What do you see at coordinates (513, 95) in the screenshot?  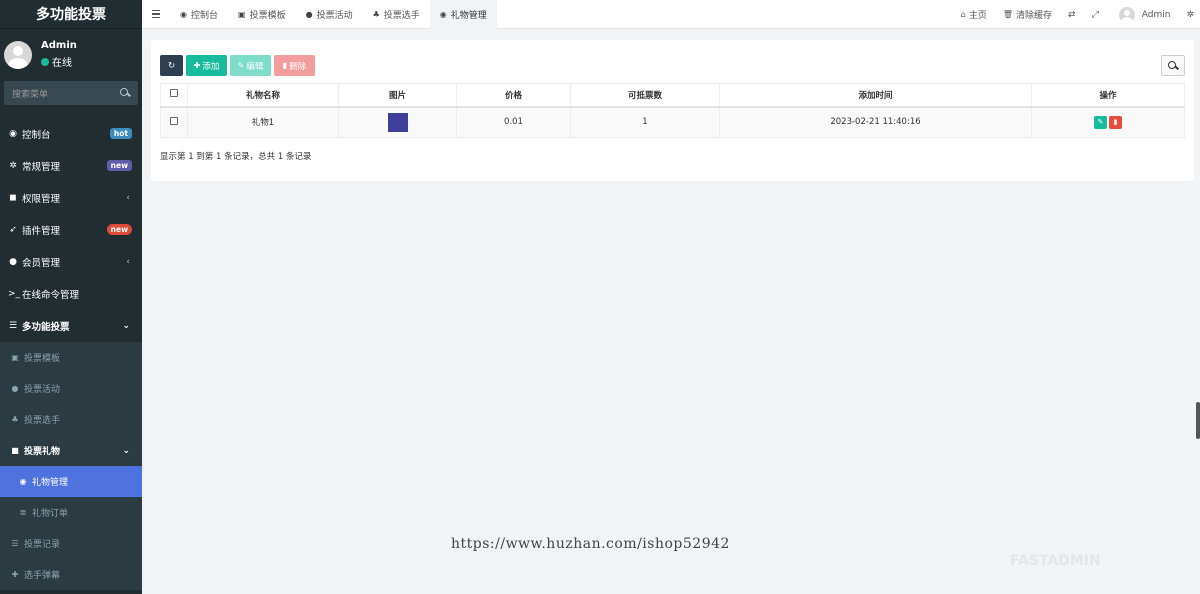 I see `col-header-price: 价格` at bounding box center [513, 95].